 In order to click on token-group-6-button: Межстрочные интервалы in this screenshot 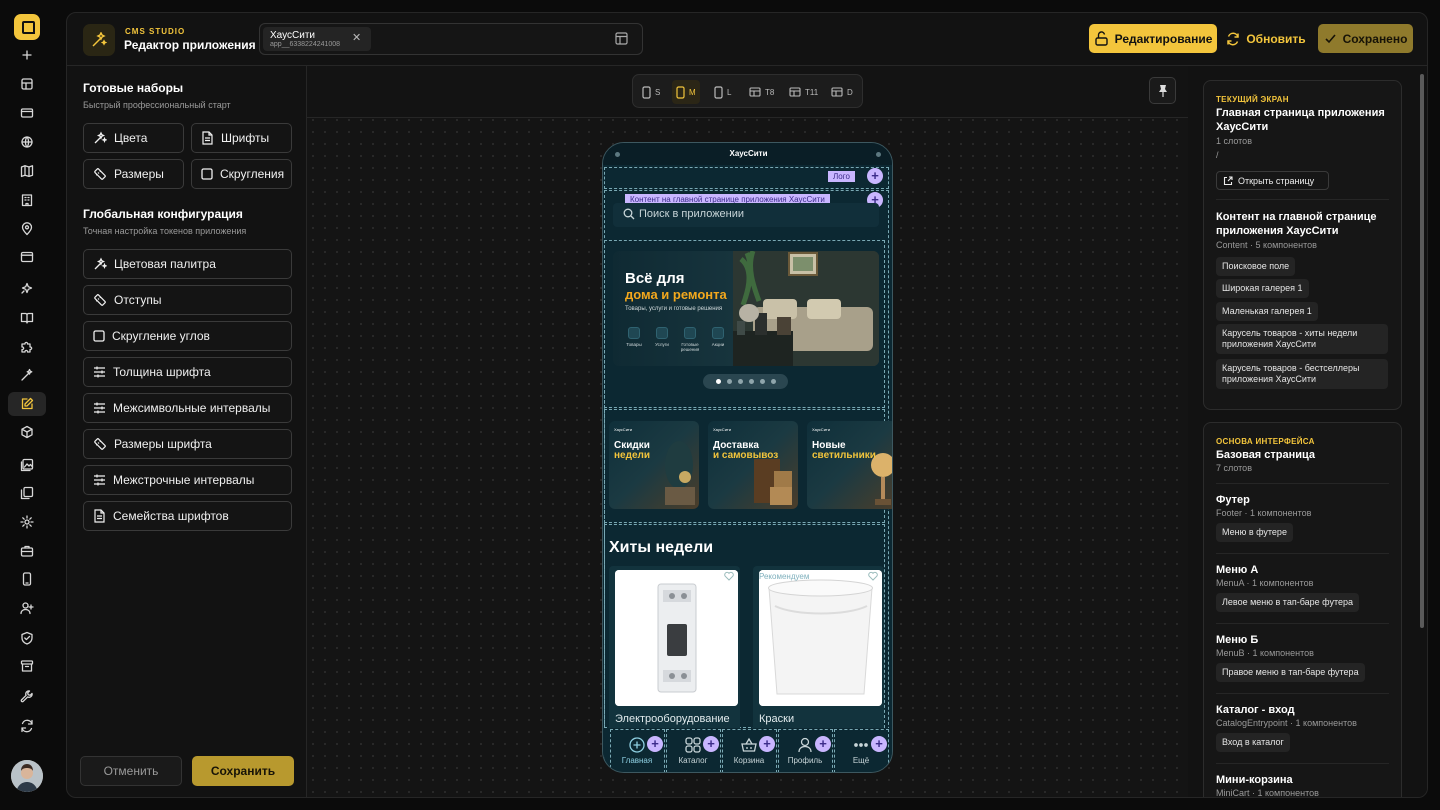, I will do `click(187, 480)`.